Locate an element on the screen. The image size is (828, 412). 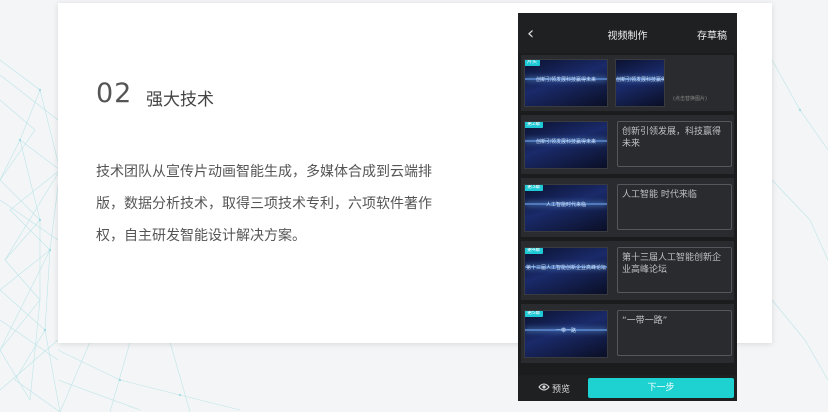
preview-button: 预览 is located at coordinates (561, 388).